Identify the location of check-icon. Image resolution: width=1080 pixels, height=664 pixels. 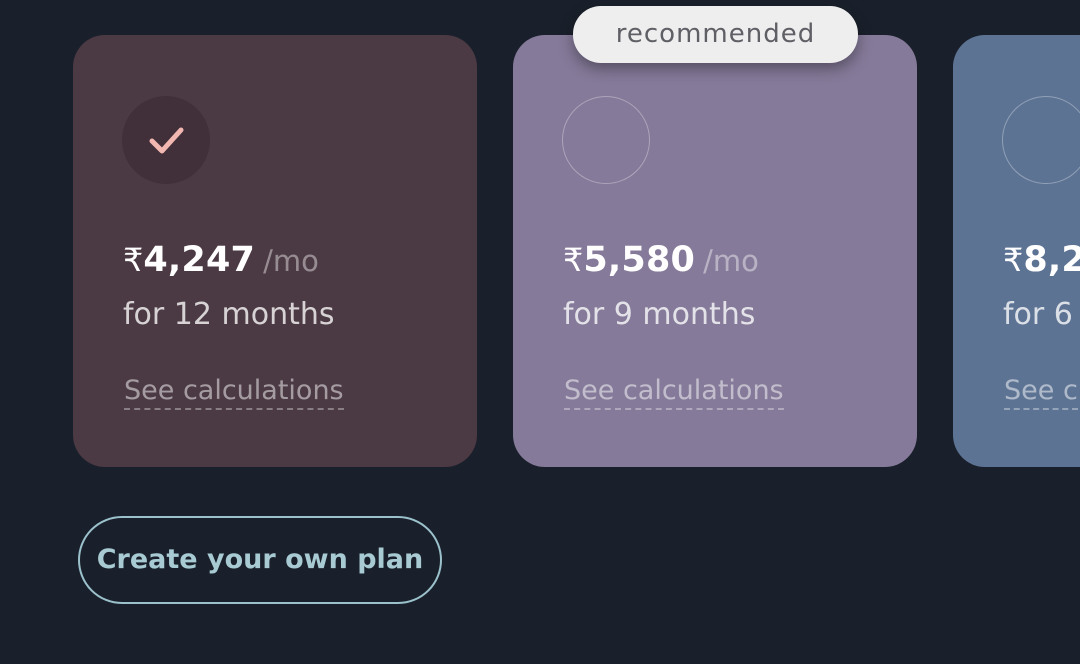
(166, 140).